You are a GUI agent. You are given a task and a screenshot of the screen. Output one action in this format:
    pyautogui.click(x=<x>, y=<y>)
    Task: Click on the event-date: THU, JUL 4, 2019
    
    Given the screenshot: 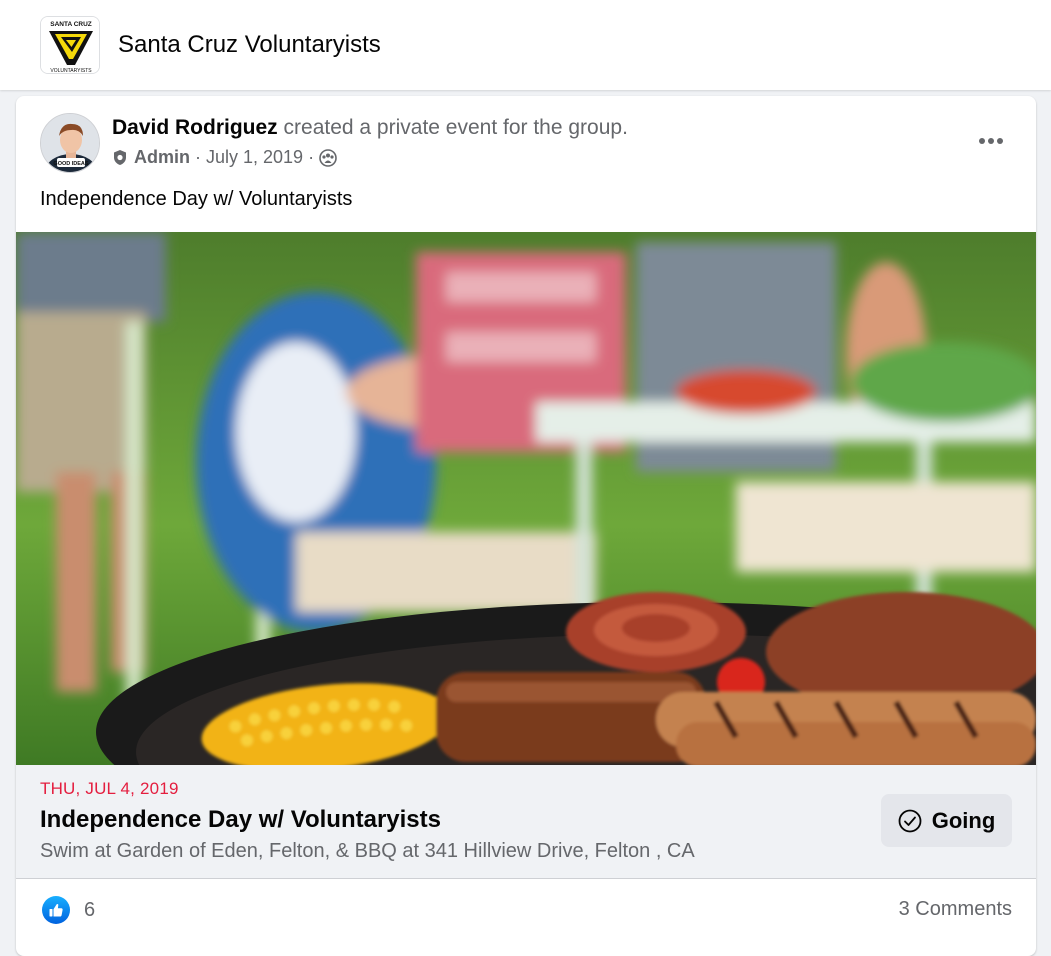 What is the action you would take?
    pyautogui.click(x=109, y=788)
    